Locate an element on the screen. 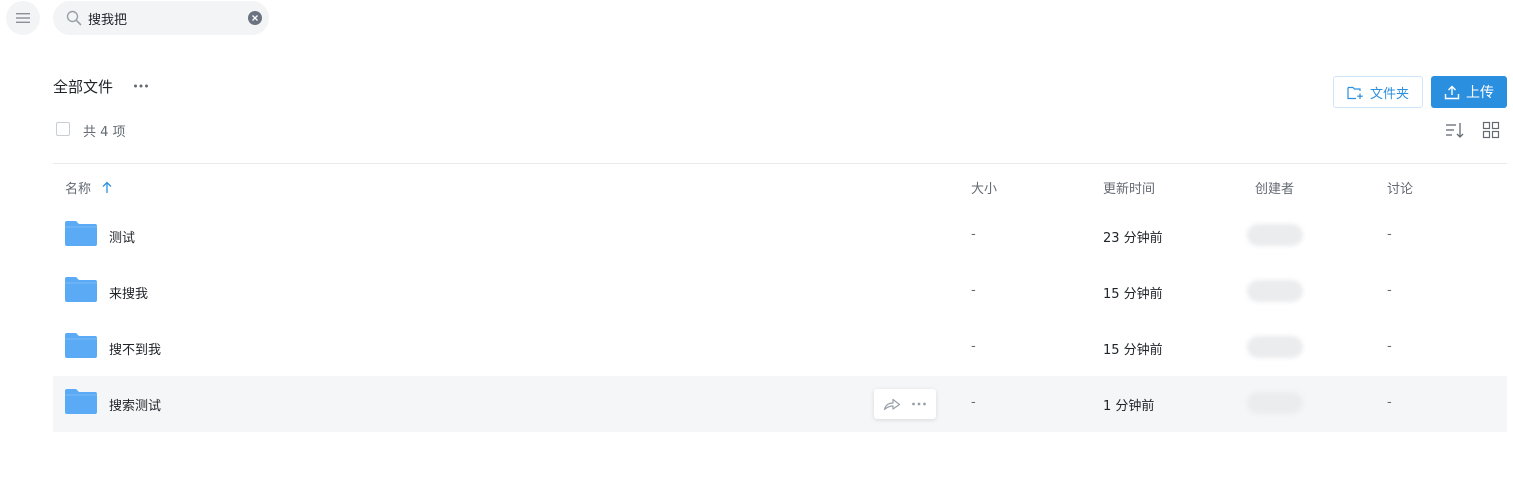 This screenshot has width=1513, height=479. column-name-header: 名称 is located at coordinates (89, 187).